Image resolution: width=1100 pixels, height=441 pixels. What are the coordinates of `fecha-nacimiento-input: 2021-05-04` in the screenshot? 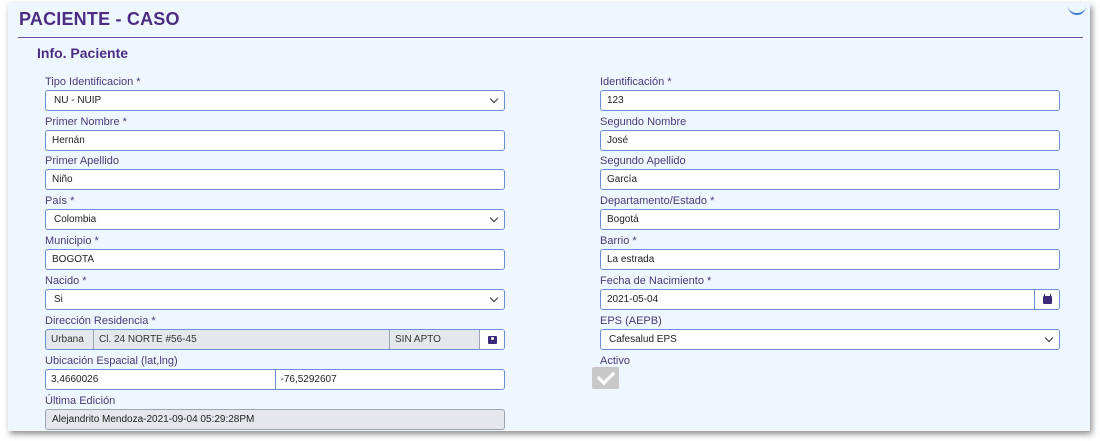 It's located at (830, 299).